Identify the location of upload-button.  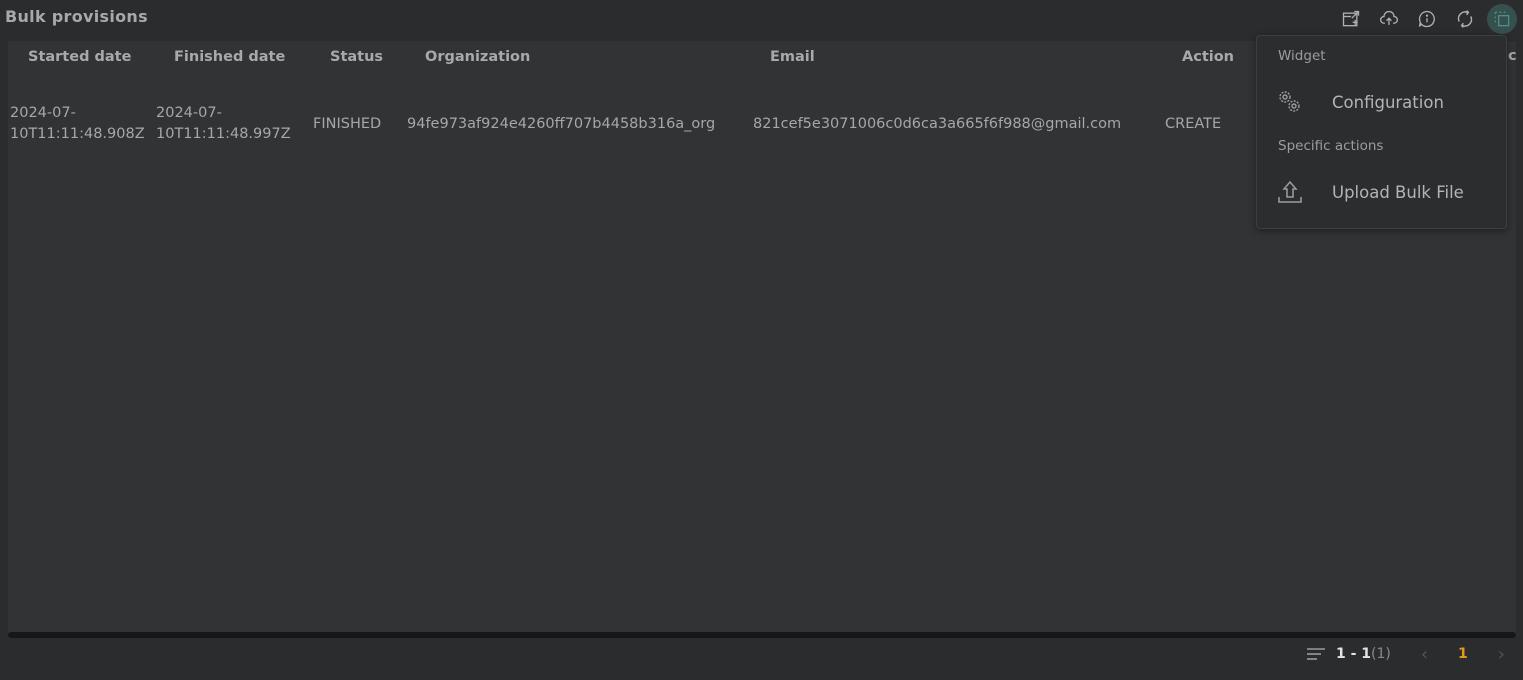
(1389, 19).